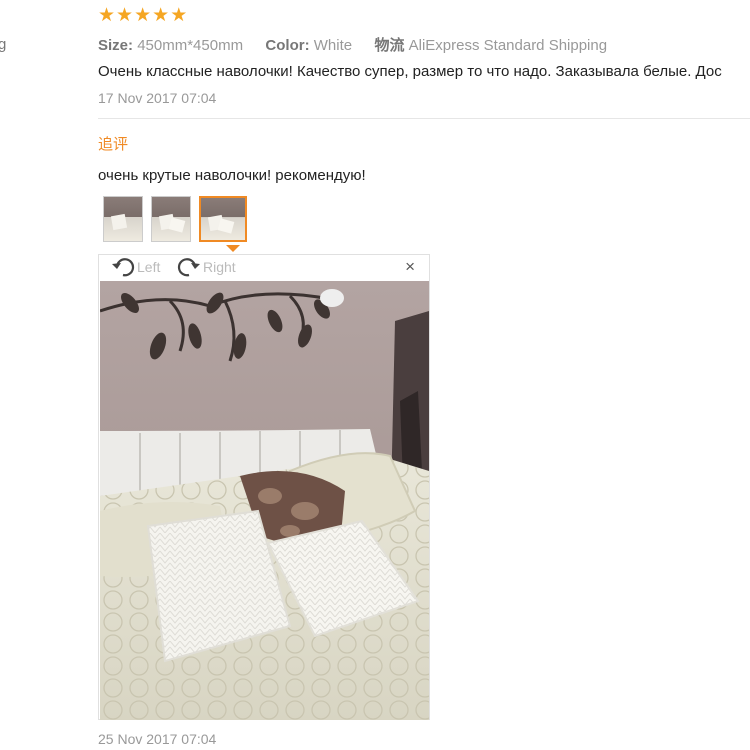 The image size is (750, 750). Describe the element at coordinates (157, 739) in the screenshot. I see `followup-date: 25 Nov 2017 07:04` at that location.